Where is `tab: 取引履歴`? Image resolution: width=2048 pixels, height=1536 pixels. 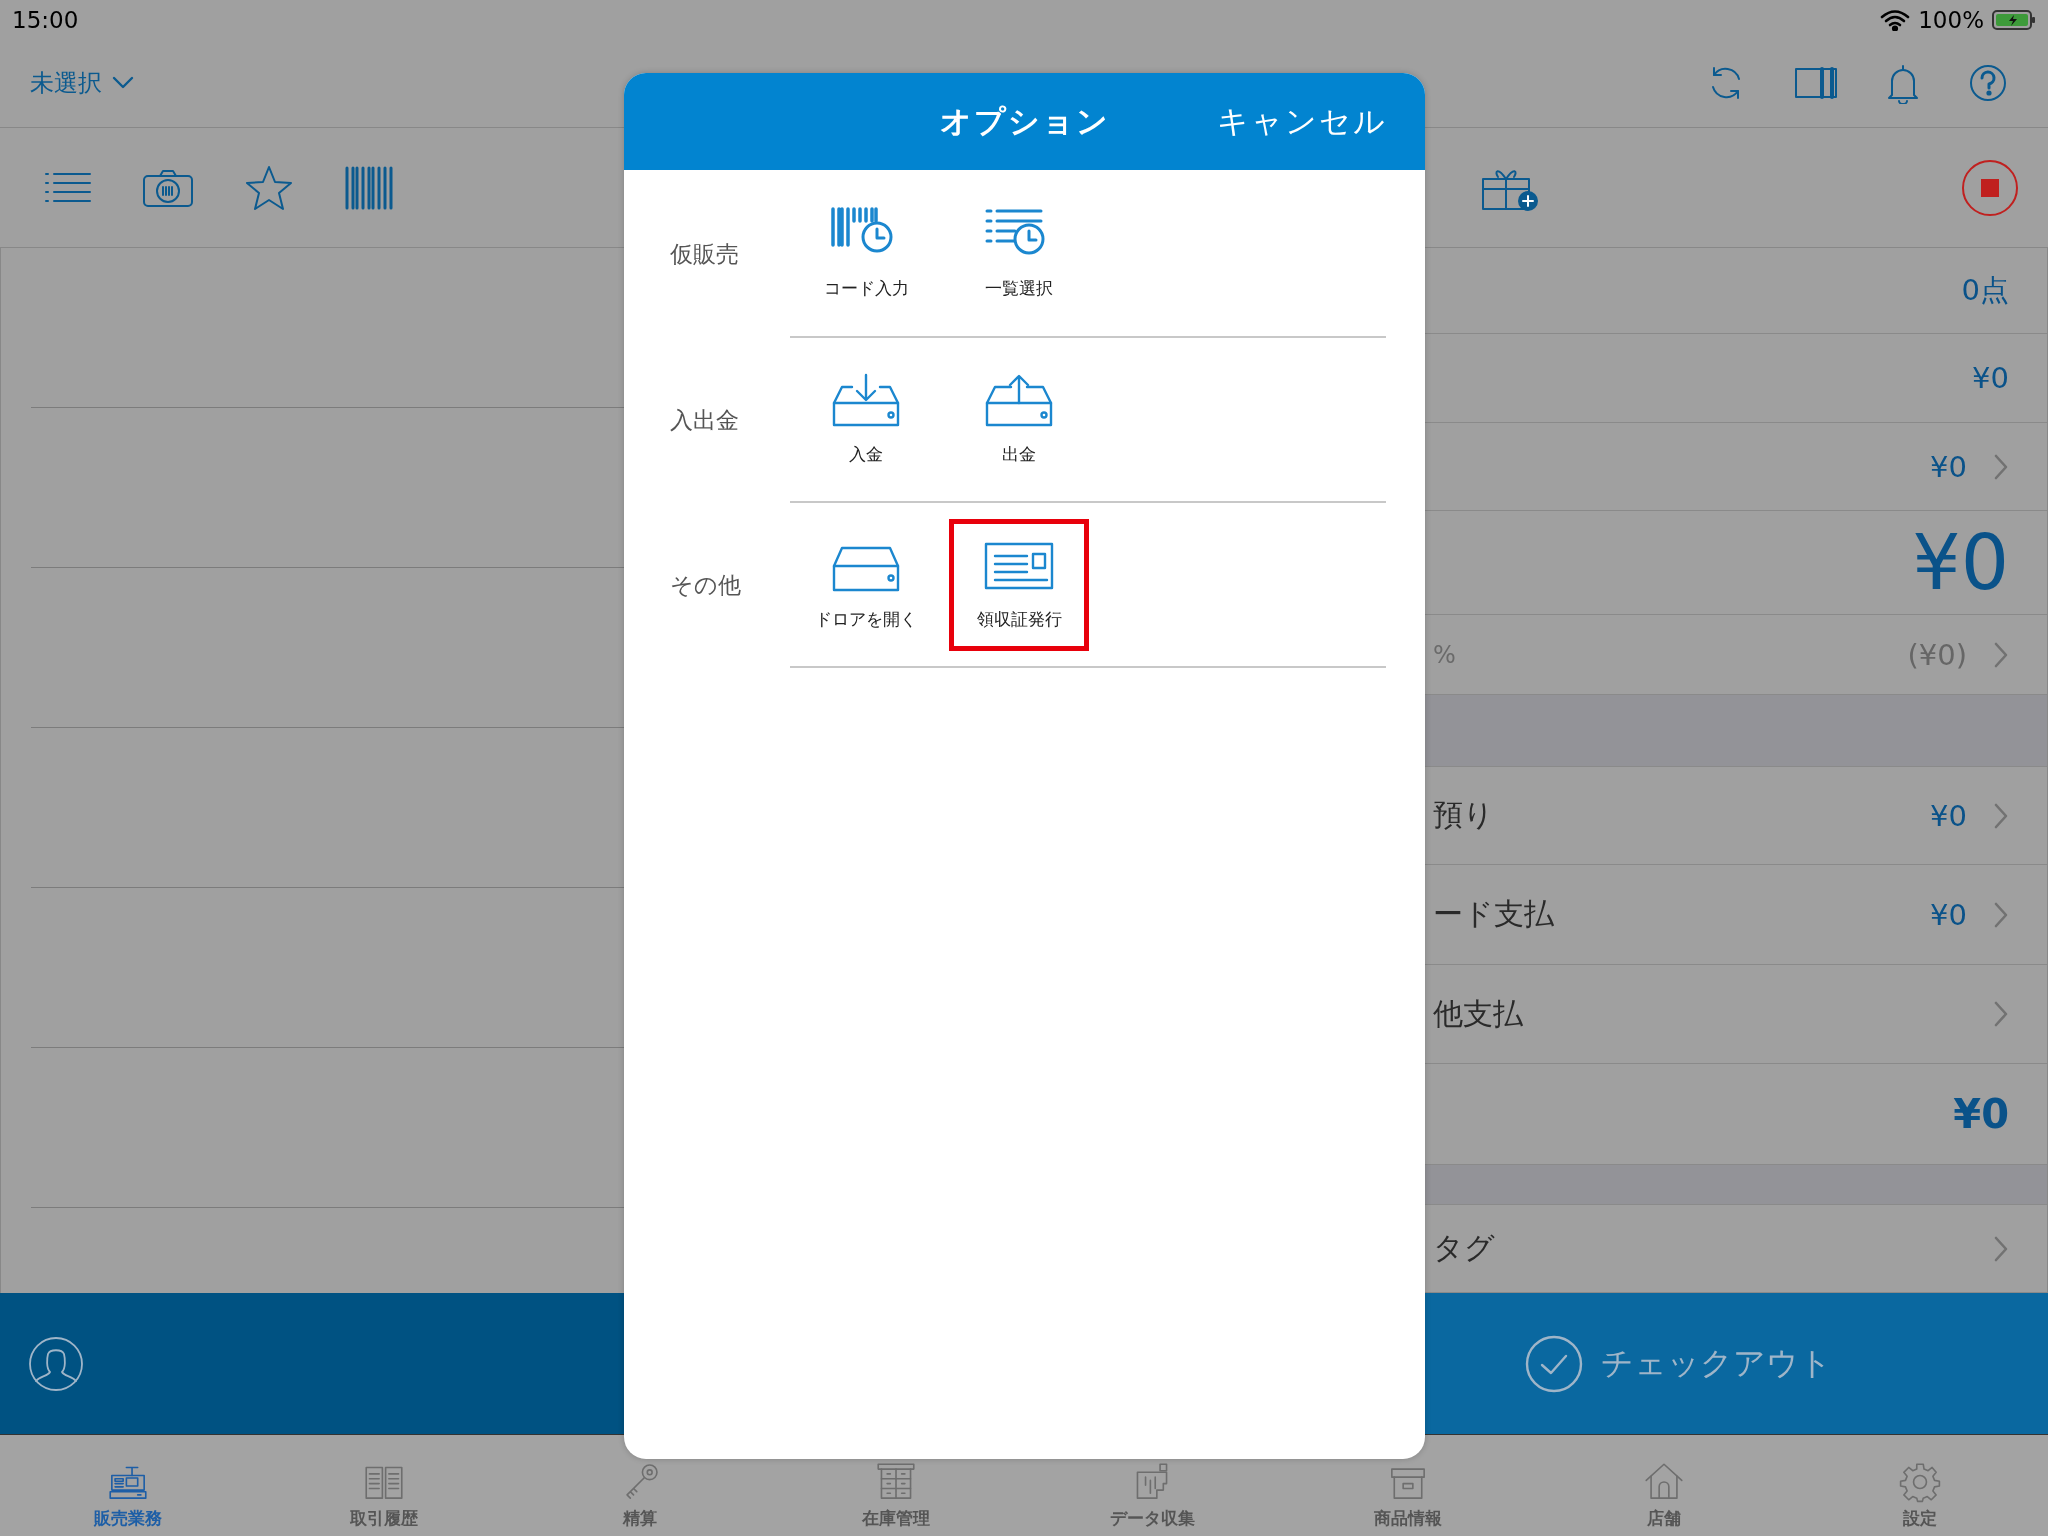
tab: 取引履歴 is located at coordinates (384, 1498).